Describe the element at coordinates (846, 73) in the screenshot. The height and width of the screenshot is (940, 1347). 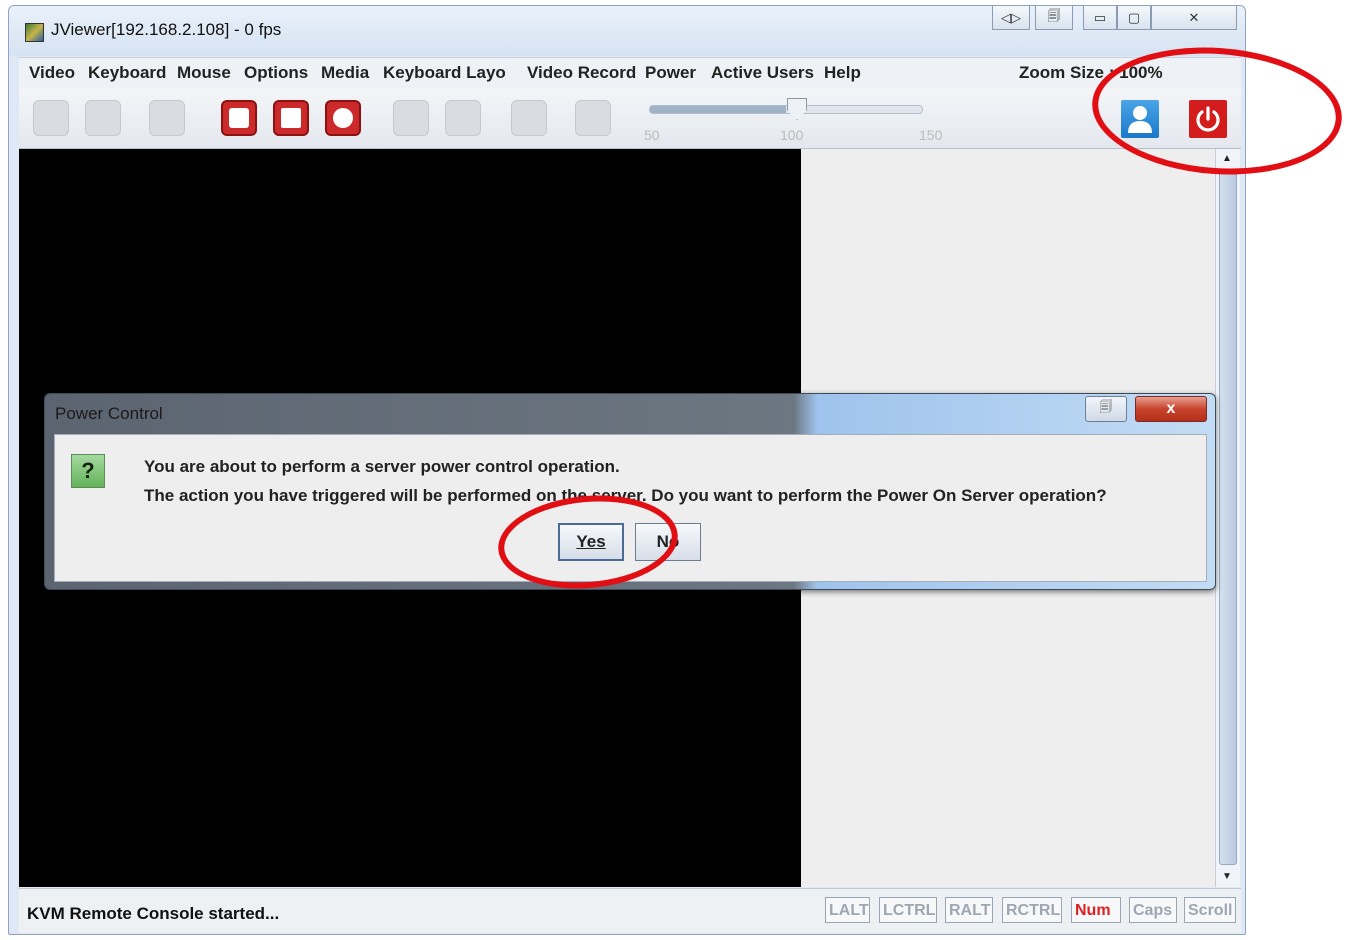
I see `menu-help: Help` at that location.